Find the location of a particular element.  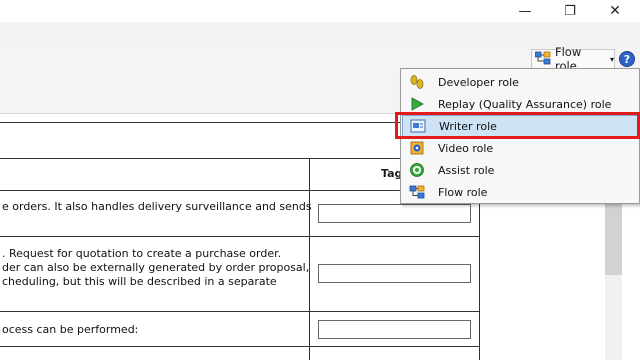

highlight-box is located at coordinates (517, 125).